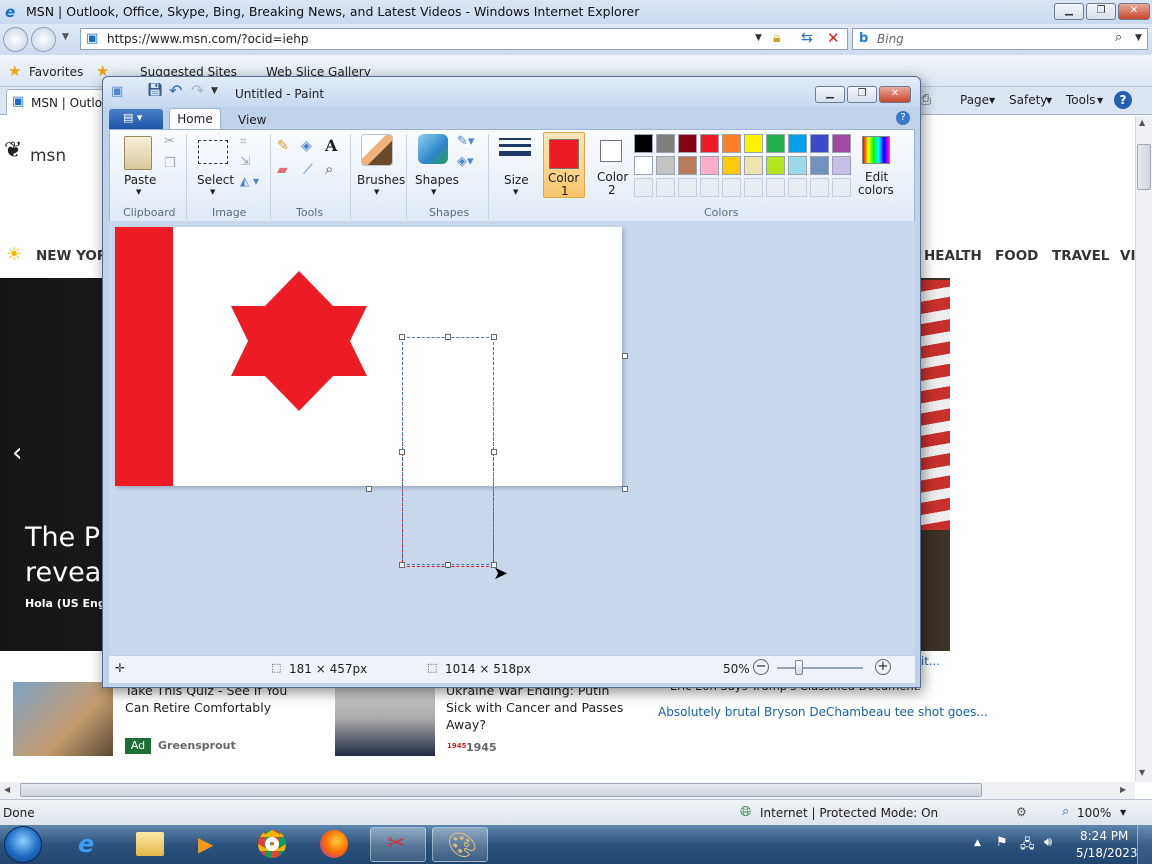 Image resolution: width=1152 pixels, height=864 pixels. Describe the element at coordinates (212, 192) in the screenshot. I see `select-dropdown-icon: ▼` at that location.